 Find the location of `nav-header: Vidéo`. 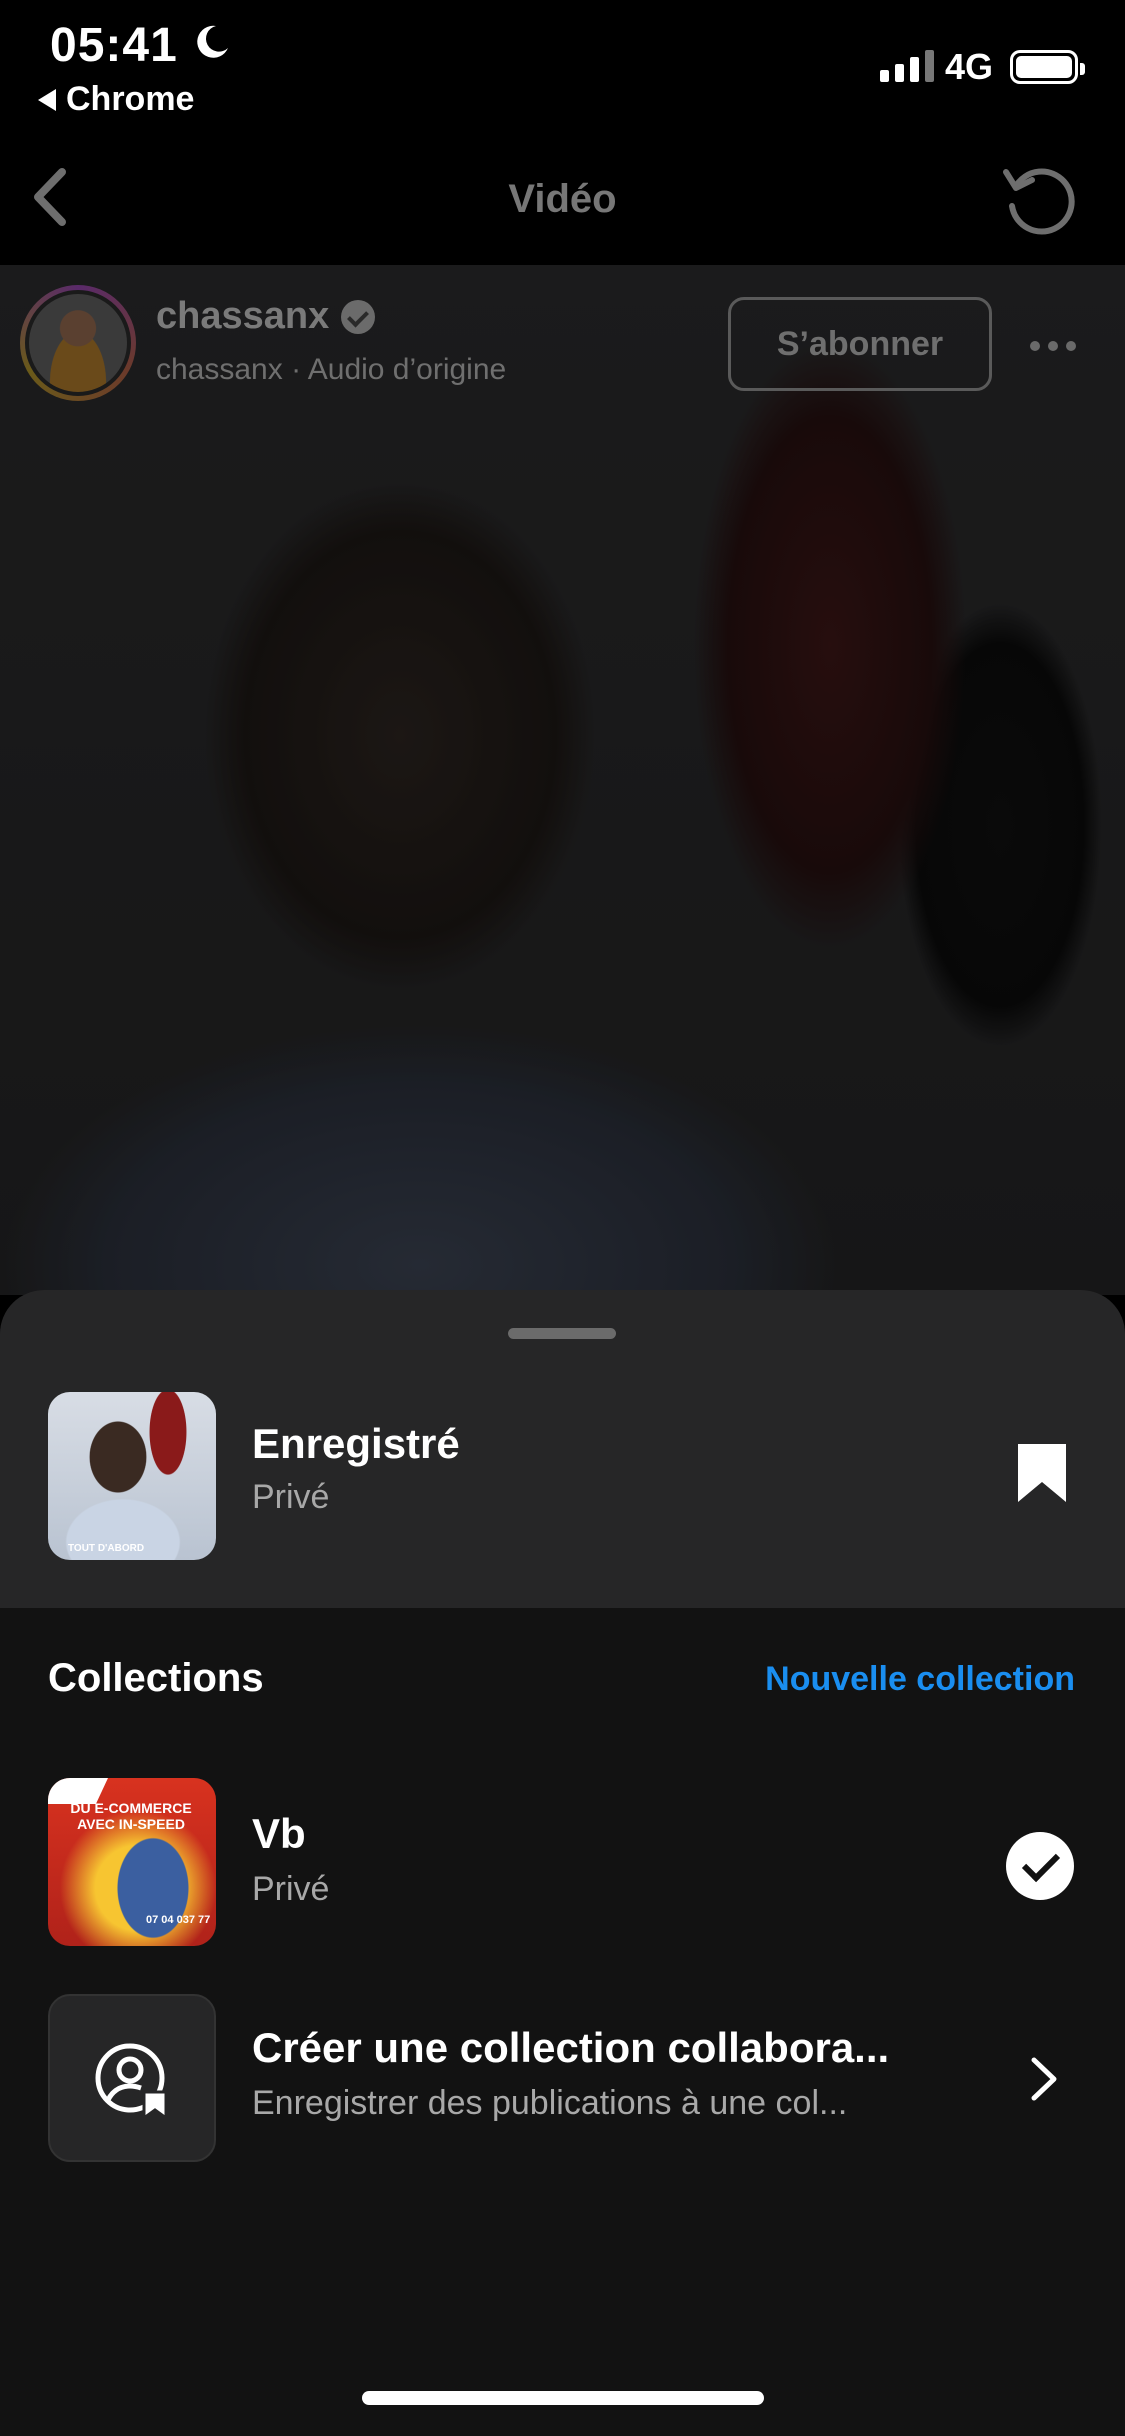

nav-header: Vidéo is located at coordinates (562, 197).